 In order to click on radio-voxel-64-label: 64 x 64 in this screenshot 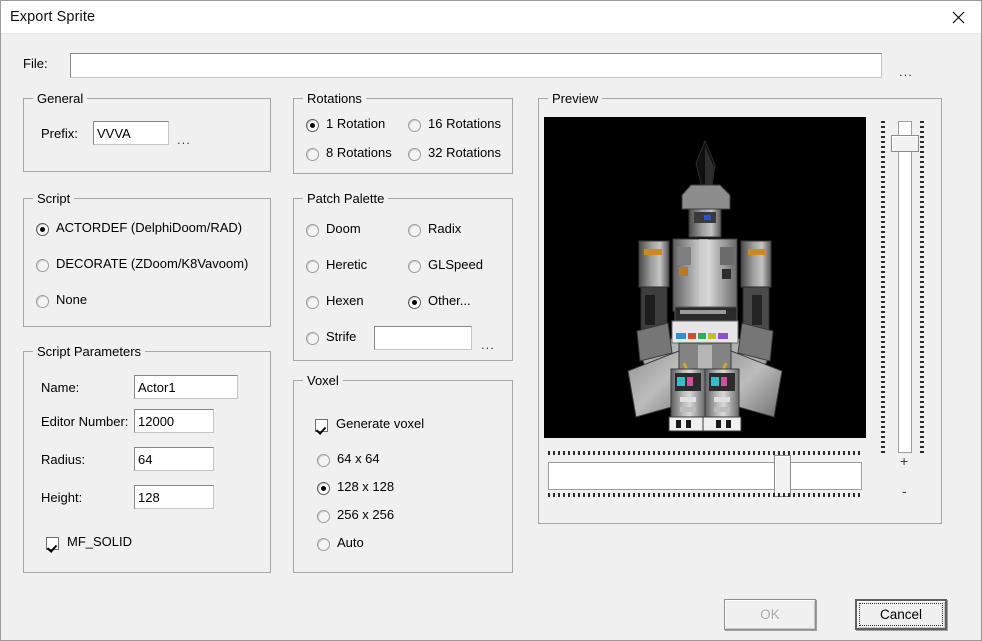, I will do `click(358, 458)`.